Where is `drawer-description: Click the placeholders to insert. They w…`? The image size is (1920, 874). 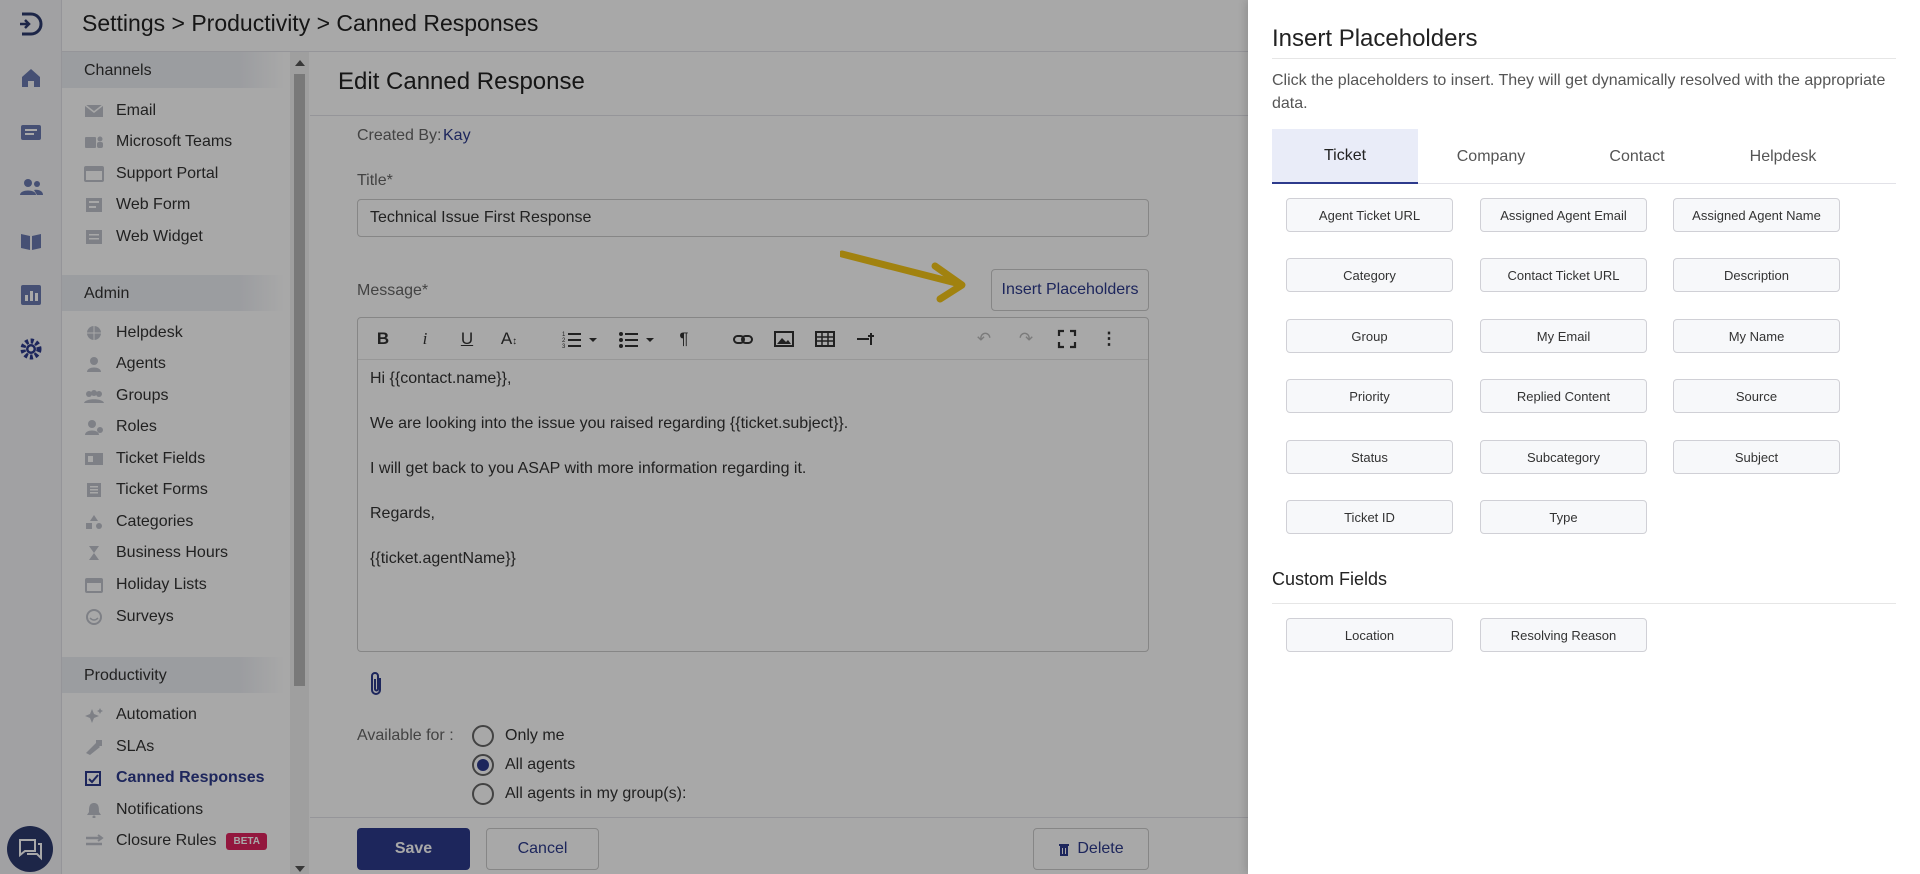 drawer-description: Click the placeholders to insert. They w… is located at coordinates (1579, 92).